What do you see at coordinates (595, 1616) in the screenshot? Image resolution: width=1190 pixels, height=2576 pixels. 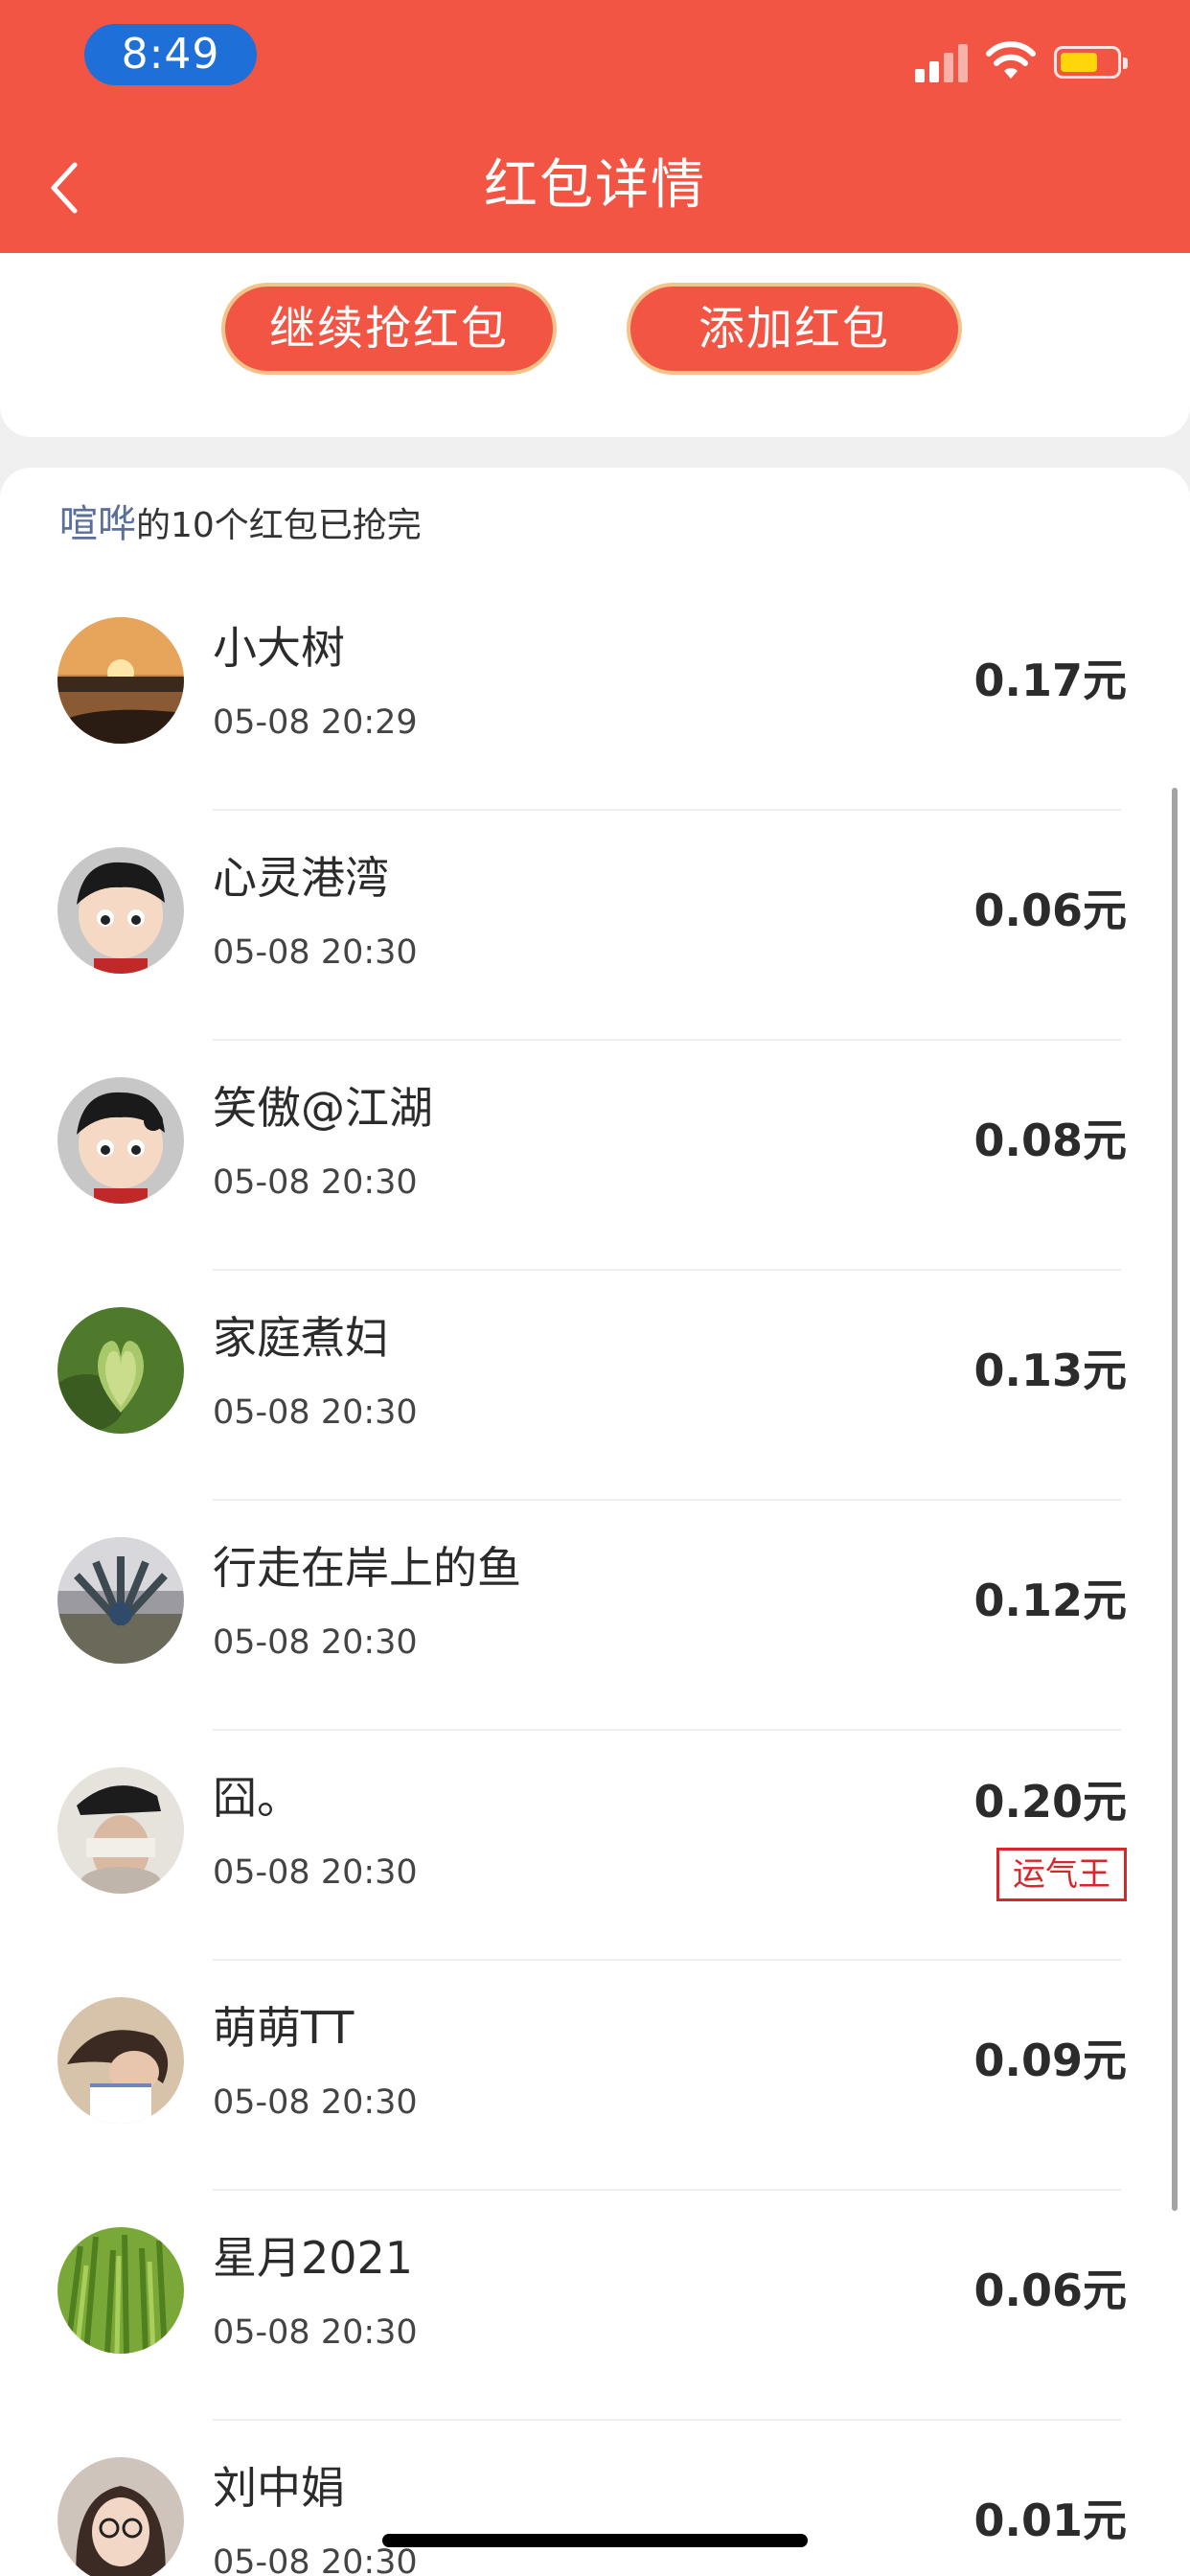 I see `list-item: 行走在岸上的鱼 05-08 20:30 0.12元` at bounding box center [595, 1616].